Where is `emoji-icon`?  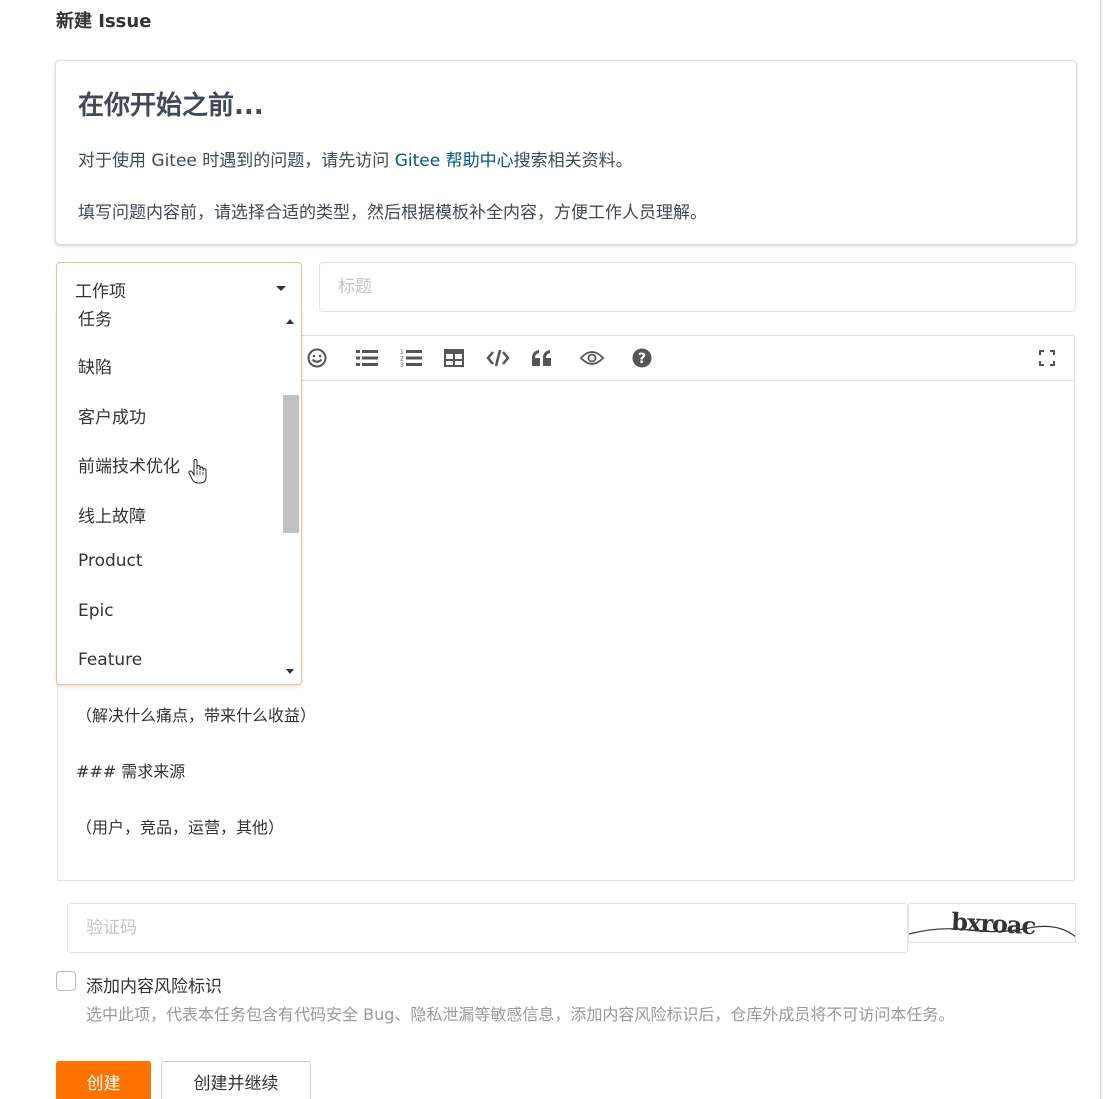
emoji-icon is located at coordinates (317, 358).